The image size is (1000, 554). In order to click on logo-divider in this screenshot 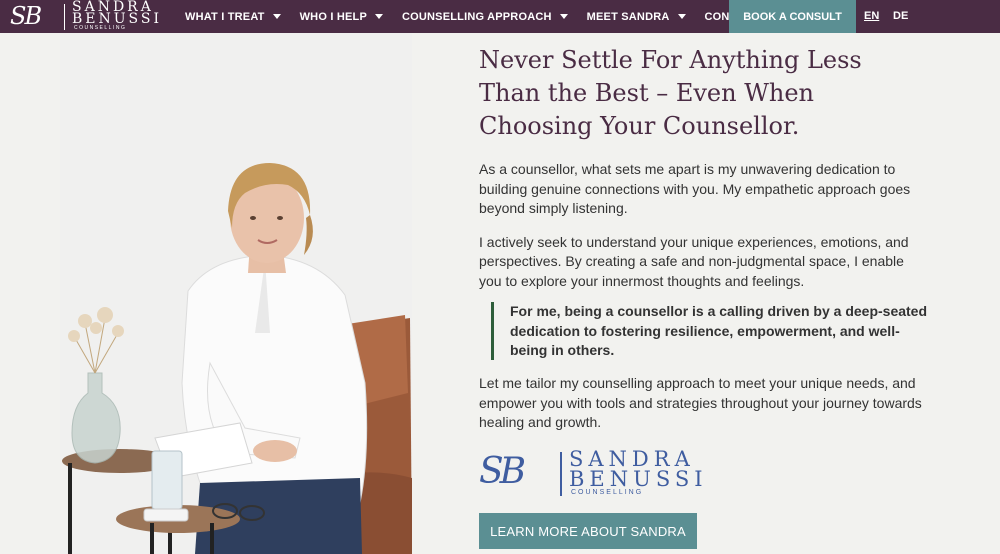, I will do `click(64, 17)`.